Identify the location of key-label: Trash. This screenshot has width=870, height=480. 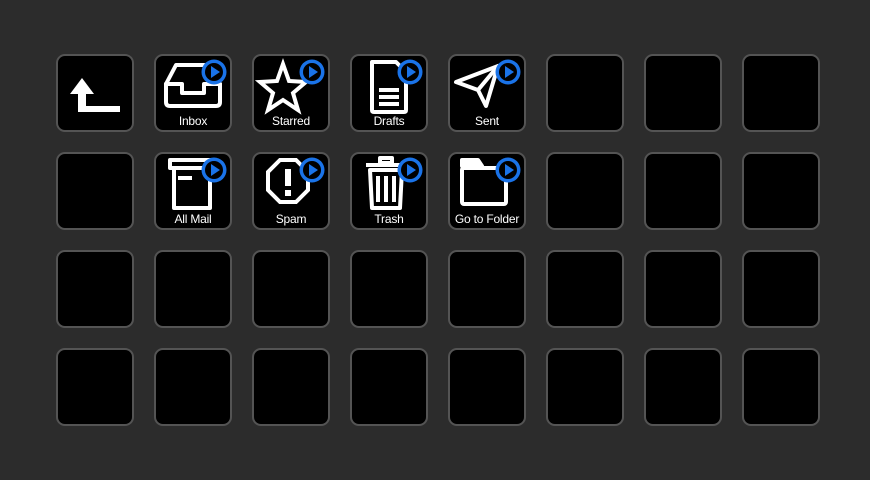
(389, 219).